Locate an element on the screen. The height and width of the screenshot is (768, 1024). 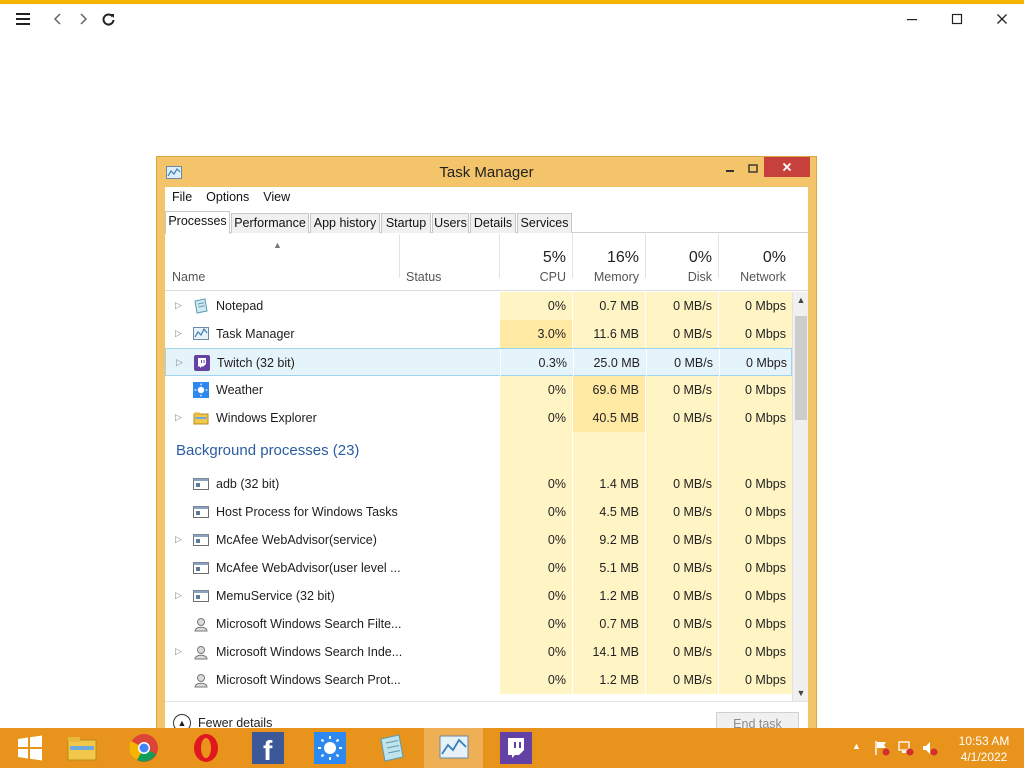
cpu-value: 0.3% is located at coordinates (553, 363).